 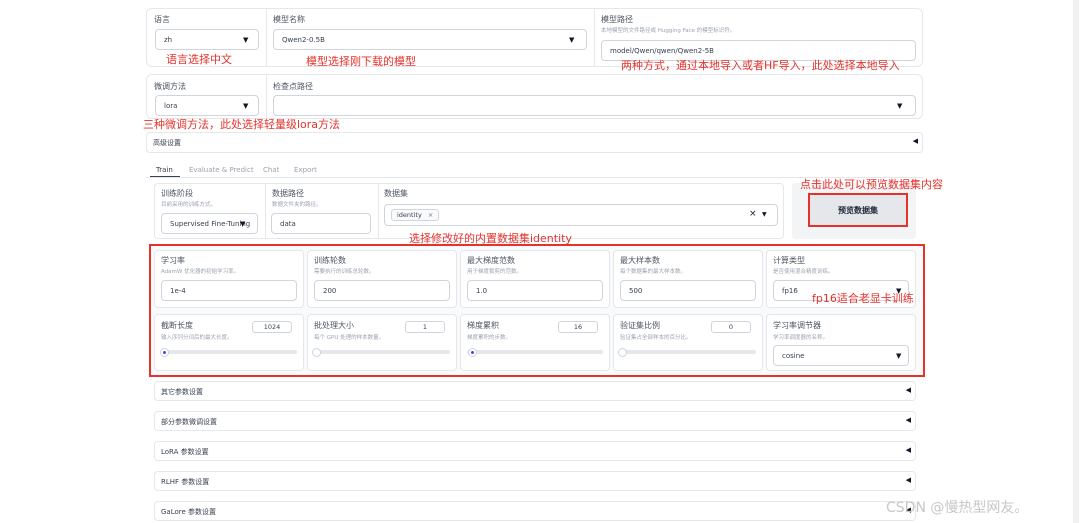 What do you see at coordinates (199, 59) in the screenshot?
I see `annotation-language: 语言选择中文` at bounding box center [199, 59].